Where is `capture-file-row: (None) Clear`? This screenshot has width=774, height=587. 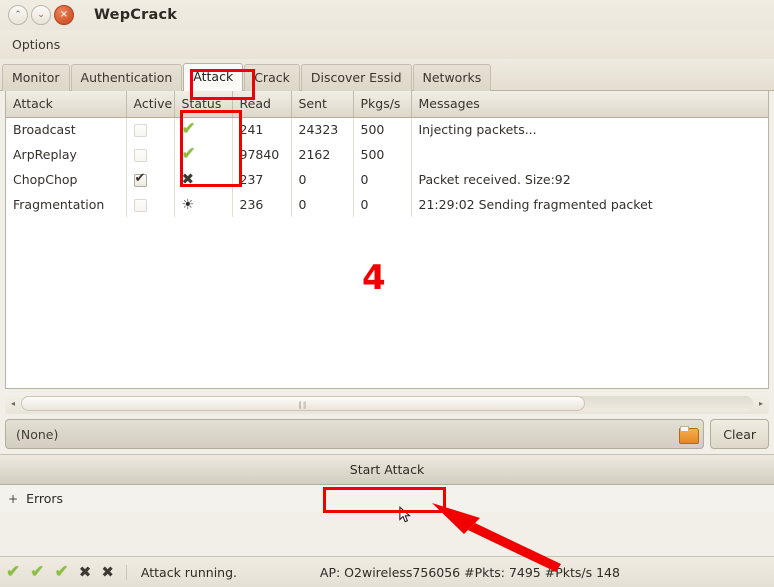 capture-file-row: (None) Clear is located at coordinates (387, 434).